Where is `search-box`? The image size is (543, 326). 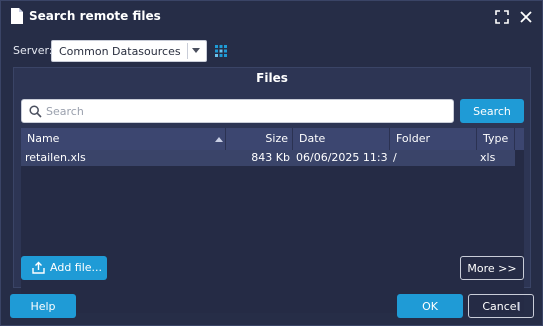 search-box is located at coordinates (237, 111).